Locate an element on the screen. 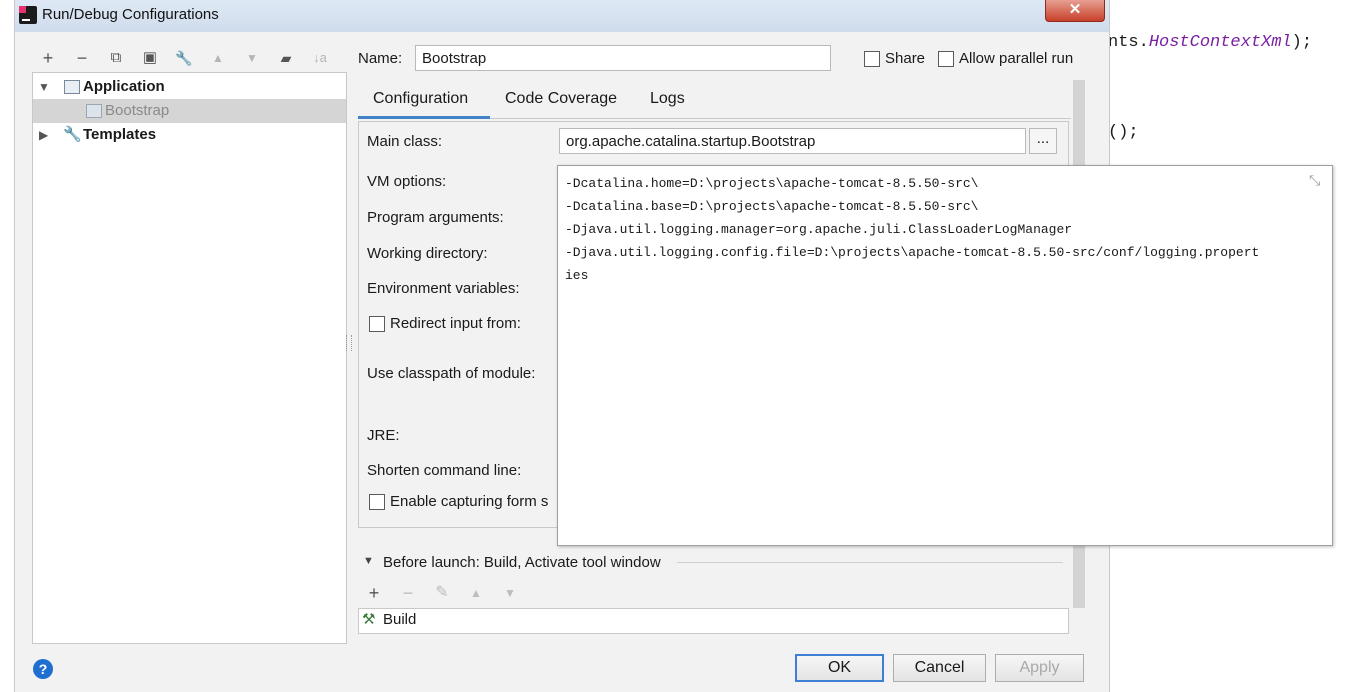 The image size is (1372, 692). task-build-label: Build is located at coordinates (399, 619).